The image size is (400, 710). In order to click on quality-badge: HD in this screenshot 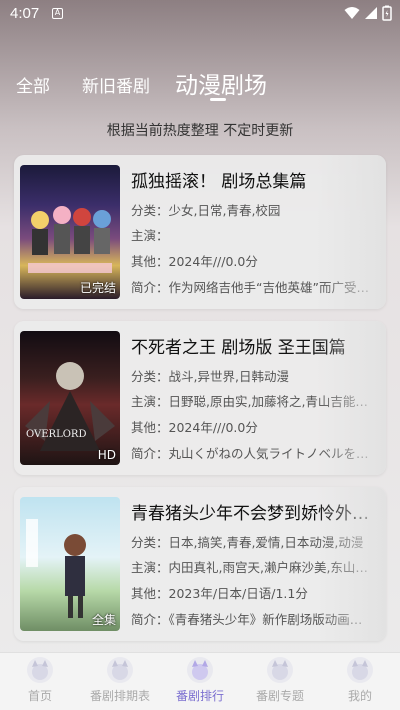, I will do `click(106, 455)`.